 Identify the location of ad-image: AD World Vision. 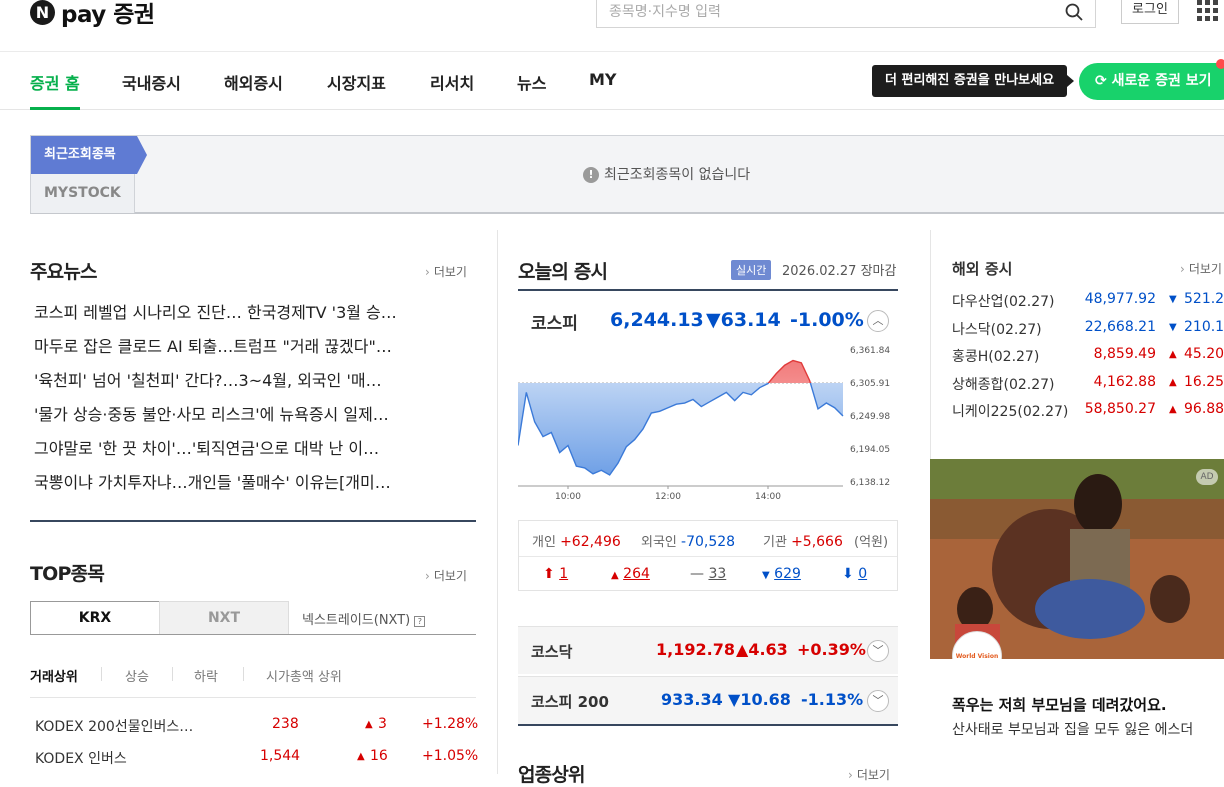
(1077, 559).